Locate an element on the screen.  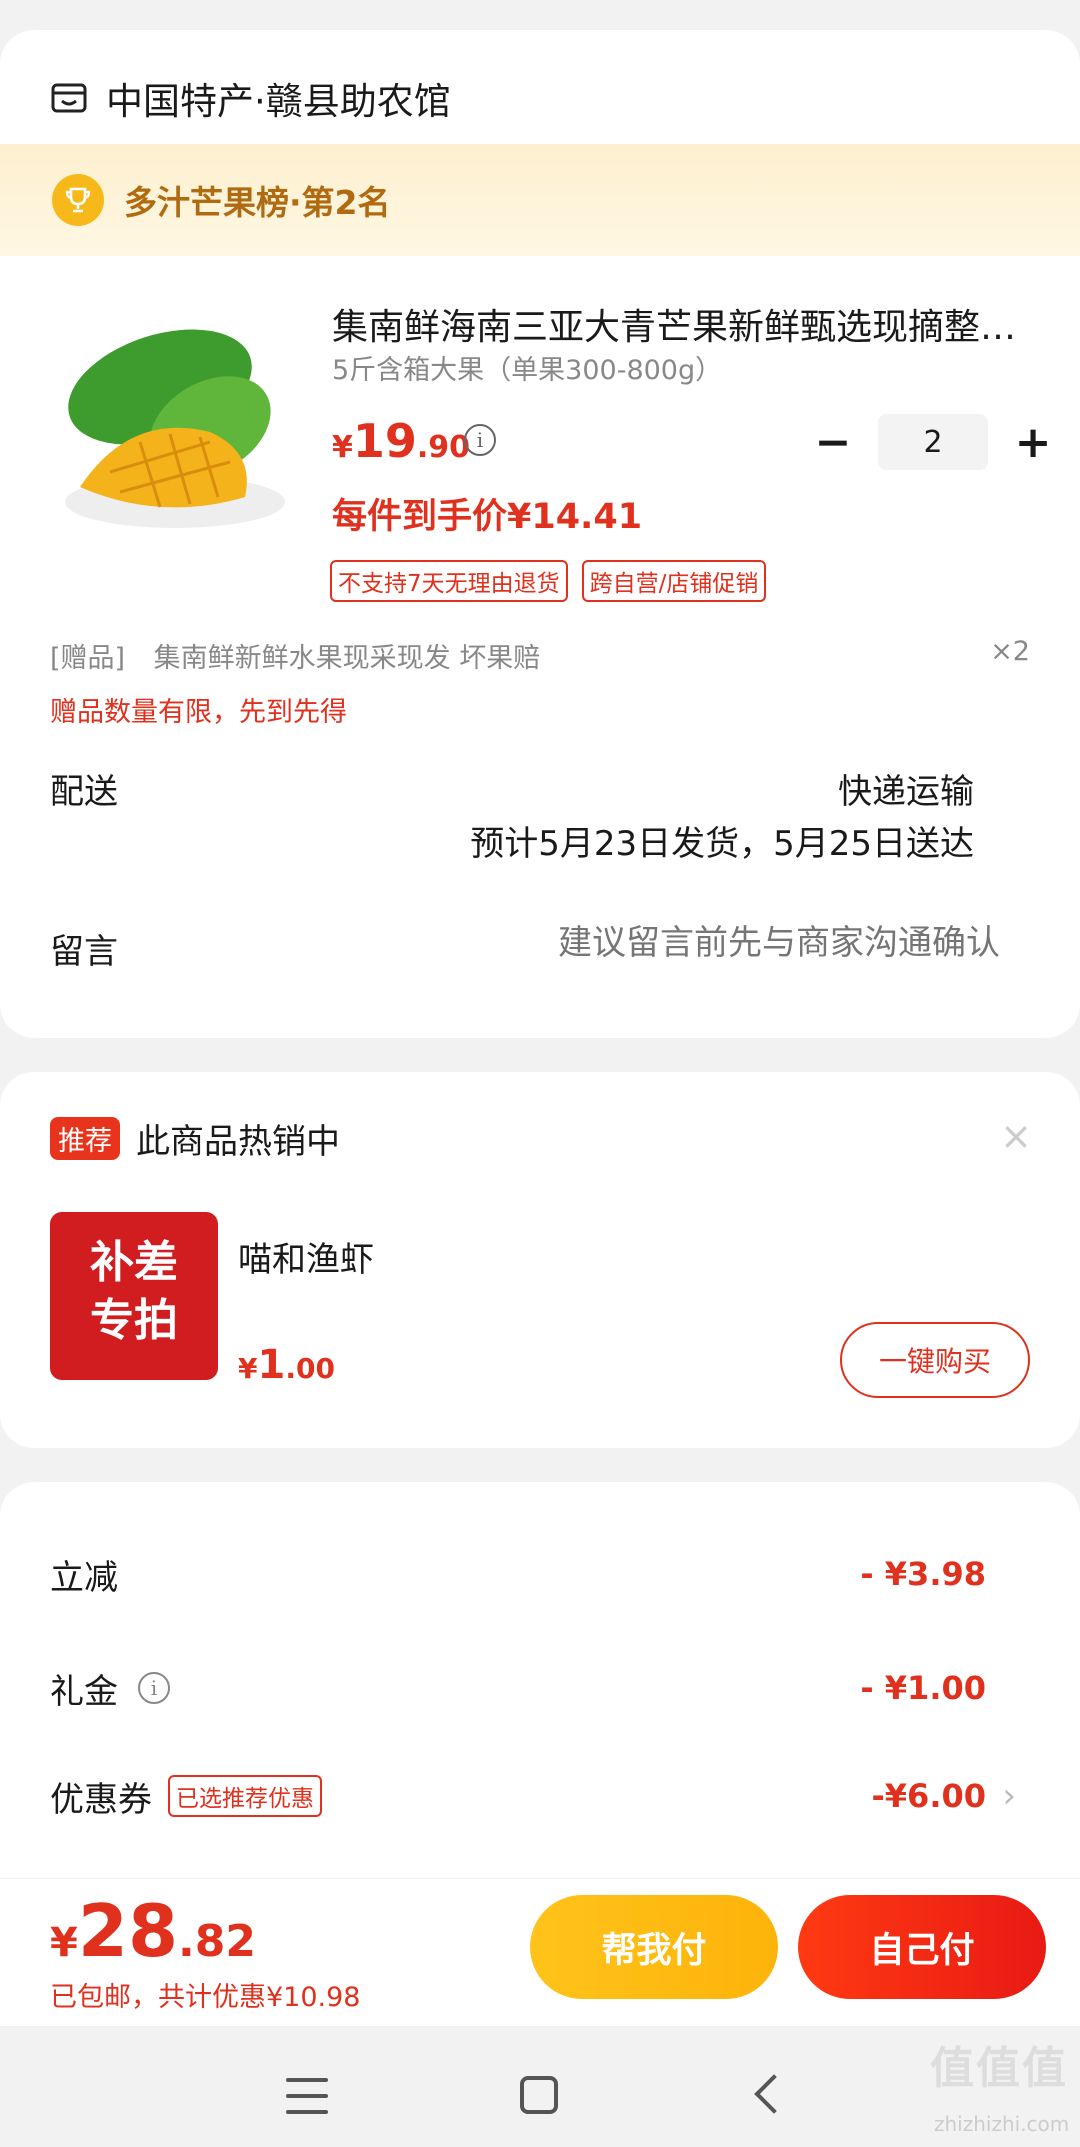
product-price: ¥ 19 .90 is located at coordinates (401, 441).